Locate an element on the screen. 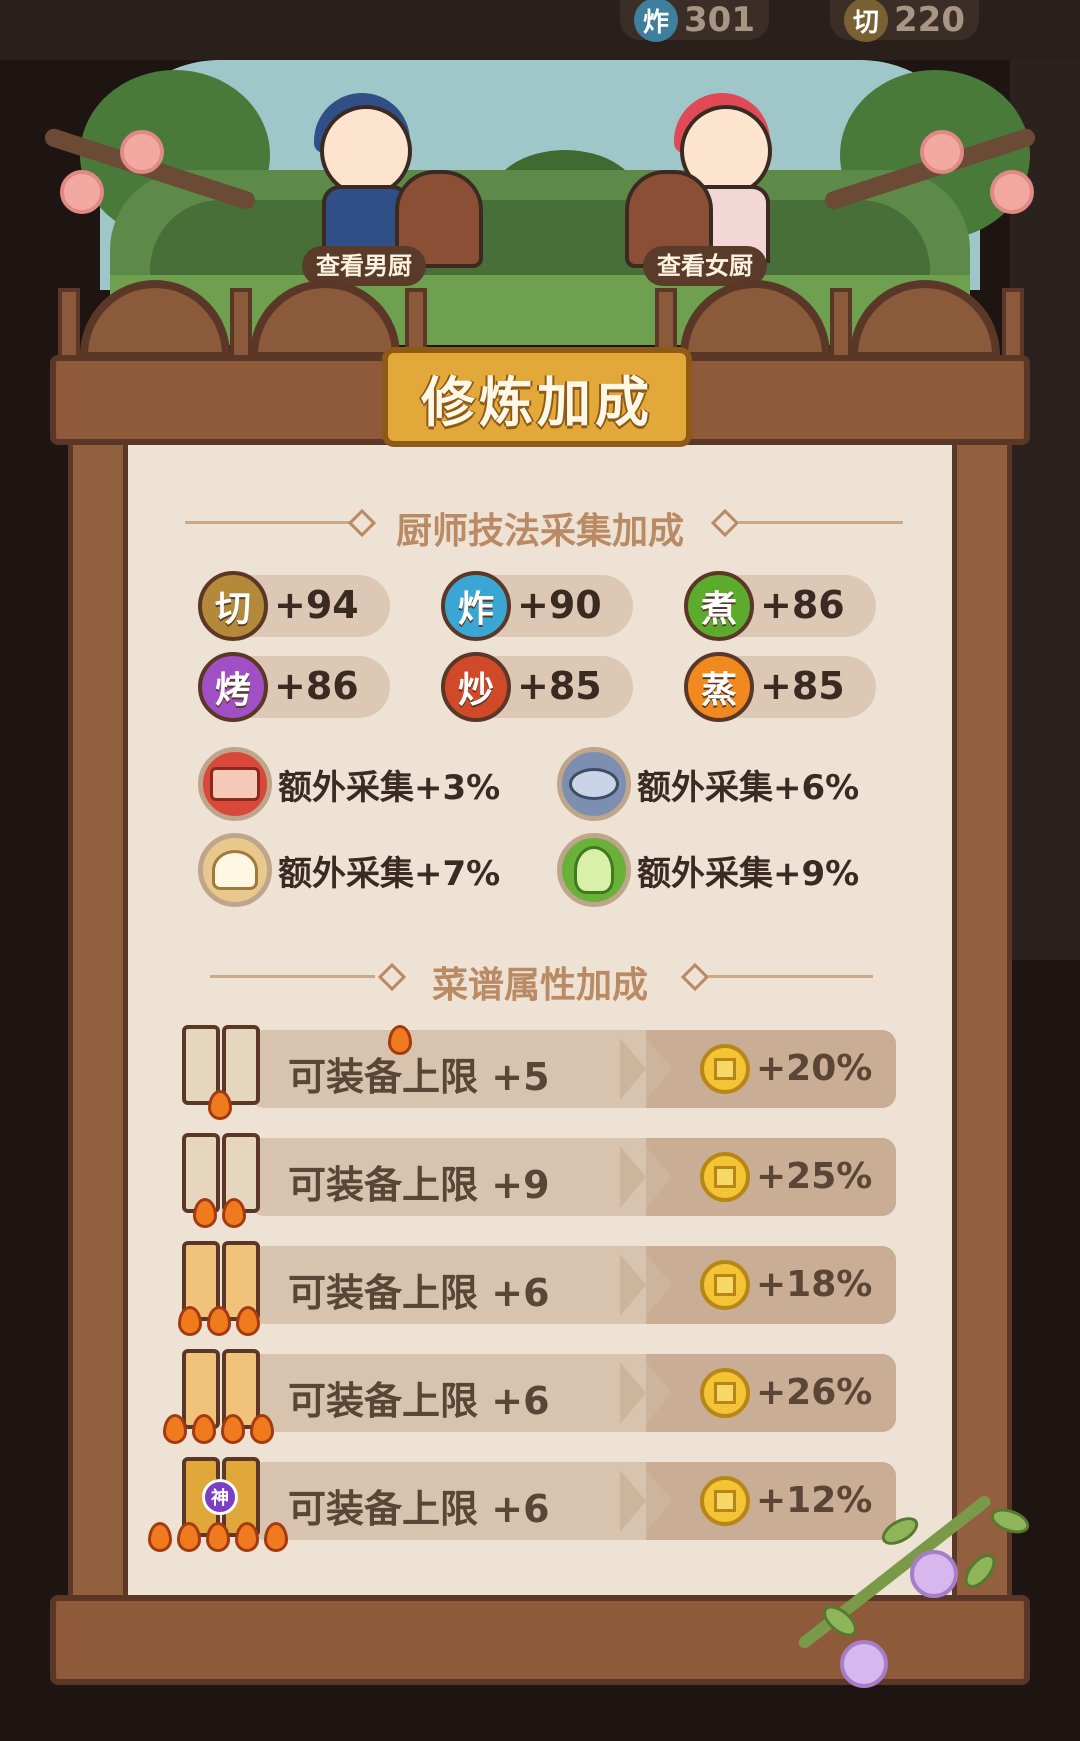  extra-gather-text: 额外采集+7% is located at coordinates (389, 873).